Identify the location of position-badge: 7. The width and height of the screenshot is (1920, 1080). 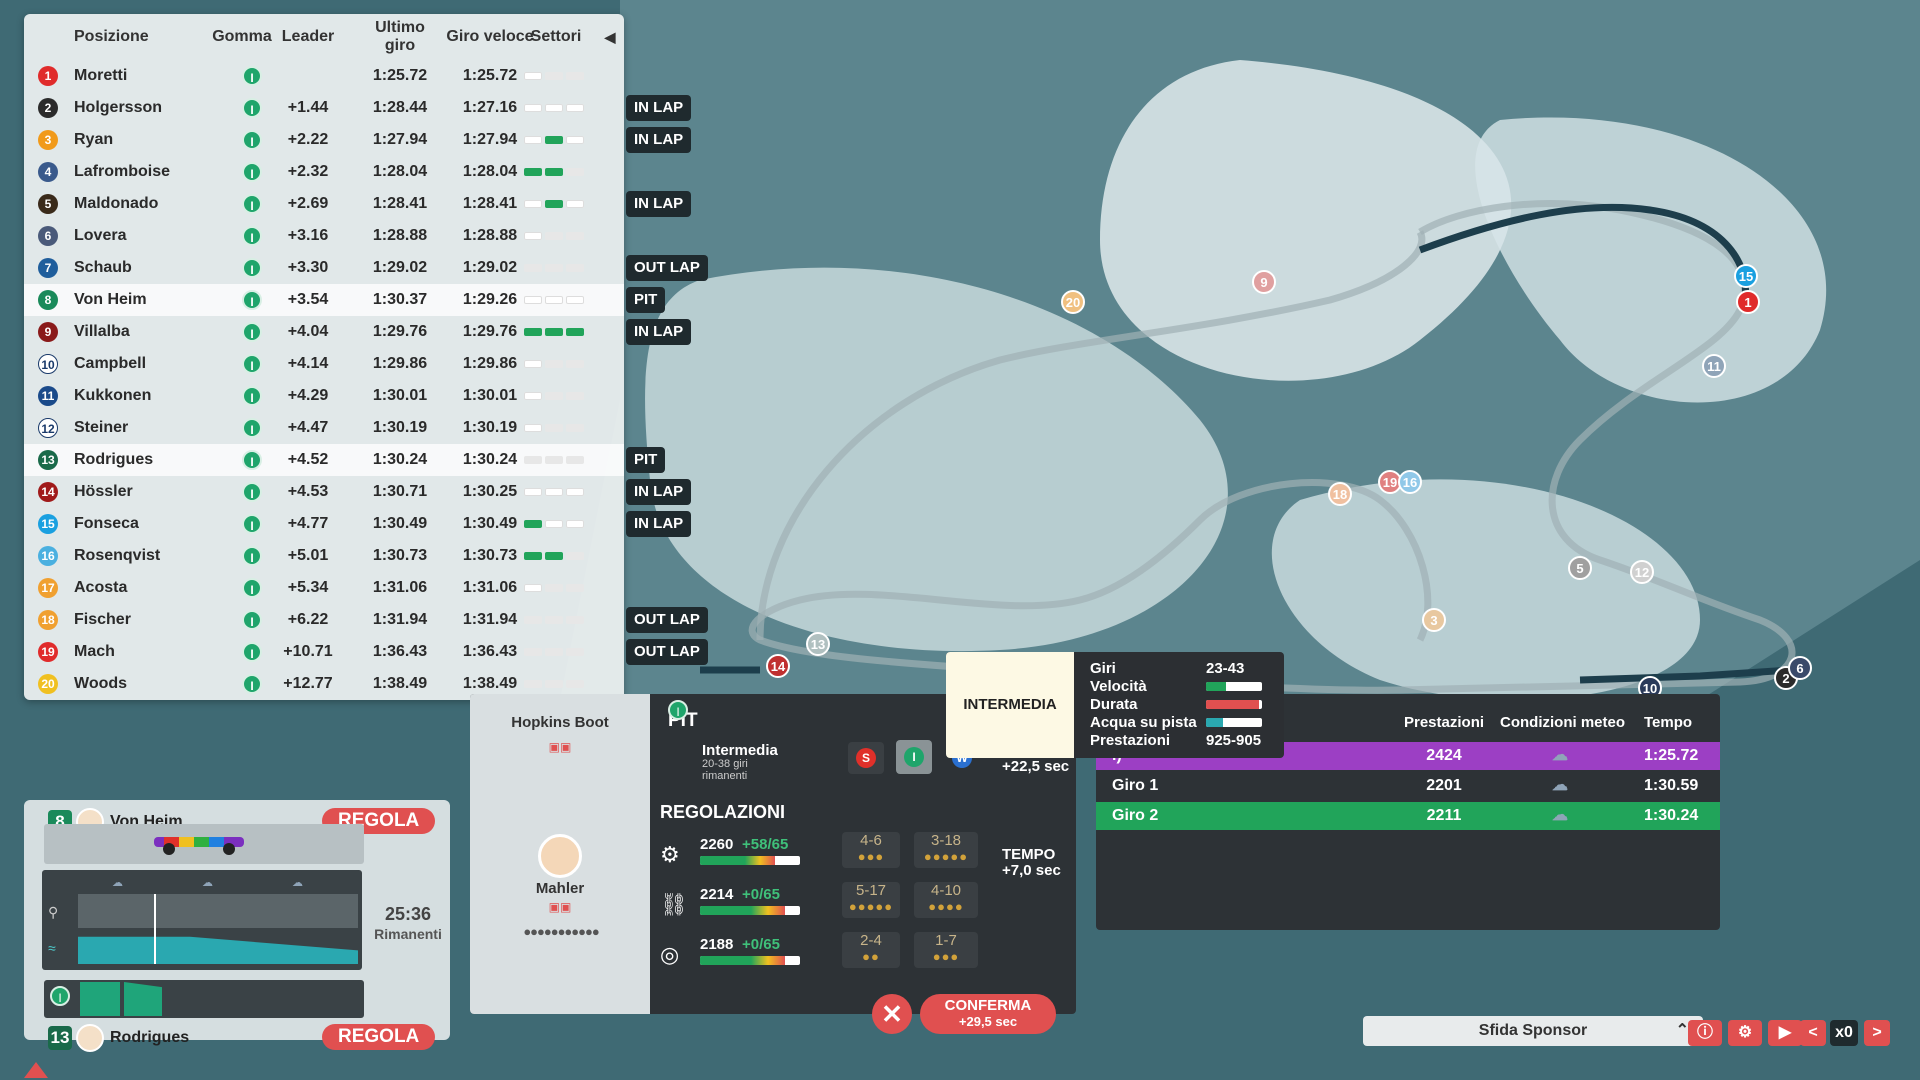
(48, 268).